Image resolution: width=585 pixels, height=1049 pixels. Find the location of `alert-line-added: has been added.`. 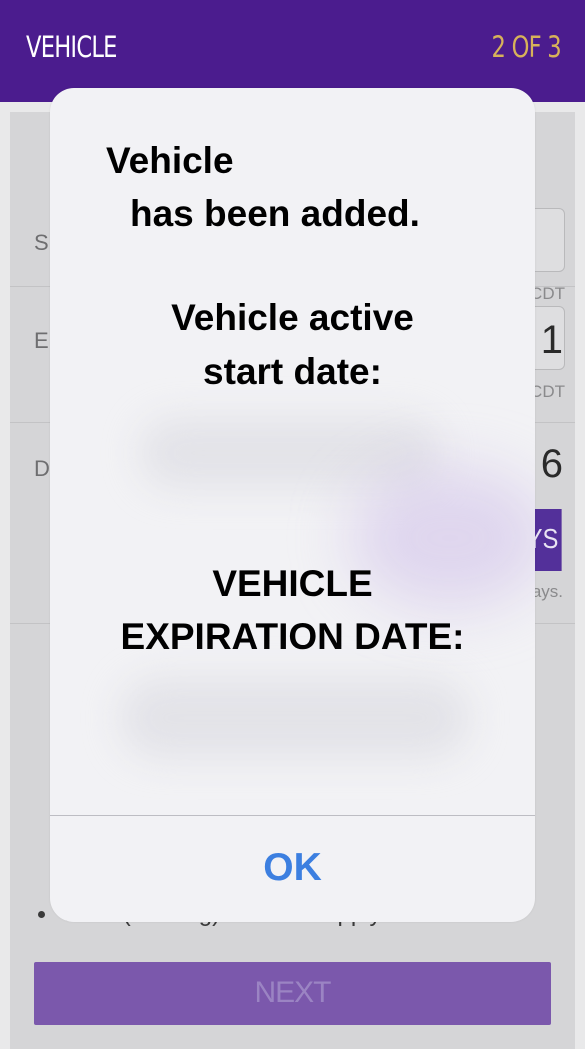

alert-line-added: has been added. is located at coordinates (275, 213).